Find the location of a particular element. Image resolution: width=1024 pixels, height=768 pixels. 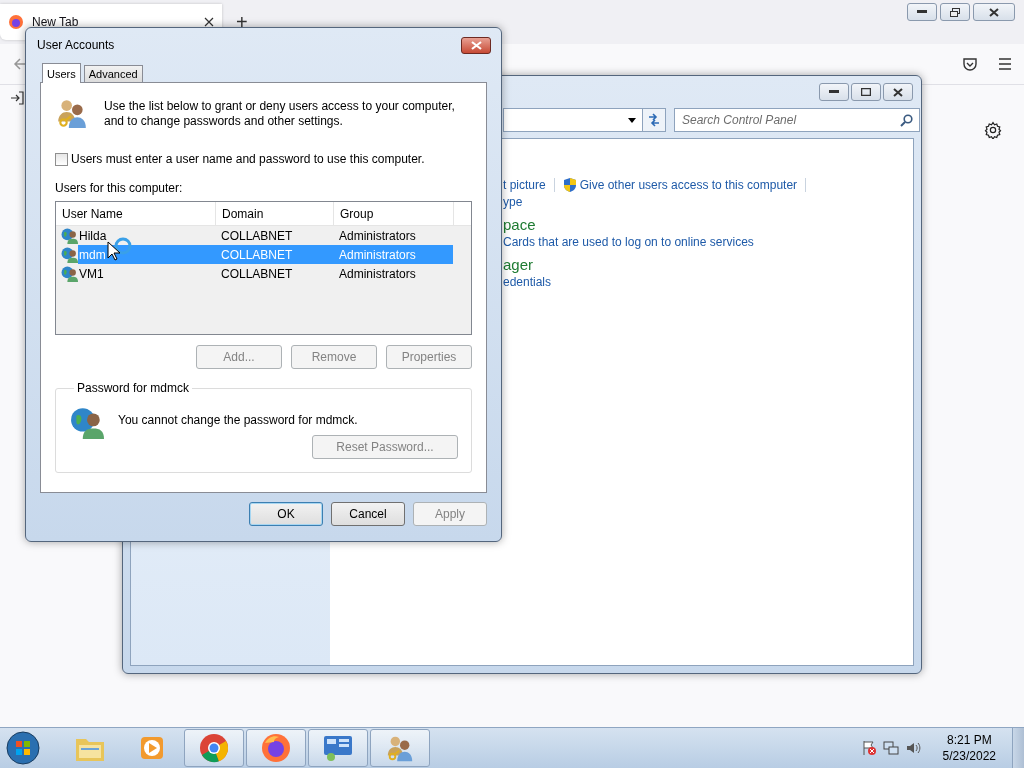

list-row: VM1 COLLABNET Administrators is located at coordinates (265, 273).